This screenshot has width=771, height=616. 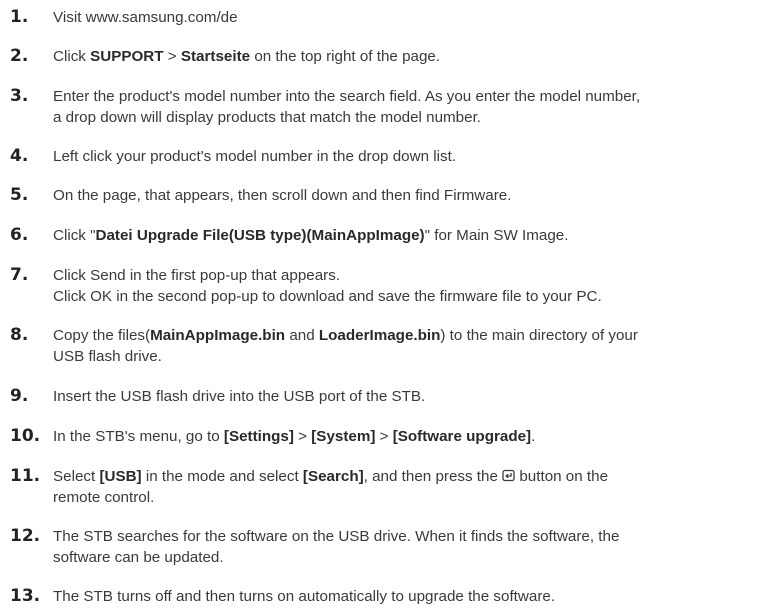 What do you see at coordinates (409, 557) in the screenshot?
I see `step-line: software can be updated.` at bounding box center [409, 557].